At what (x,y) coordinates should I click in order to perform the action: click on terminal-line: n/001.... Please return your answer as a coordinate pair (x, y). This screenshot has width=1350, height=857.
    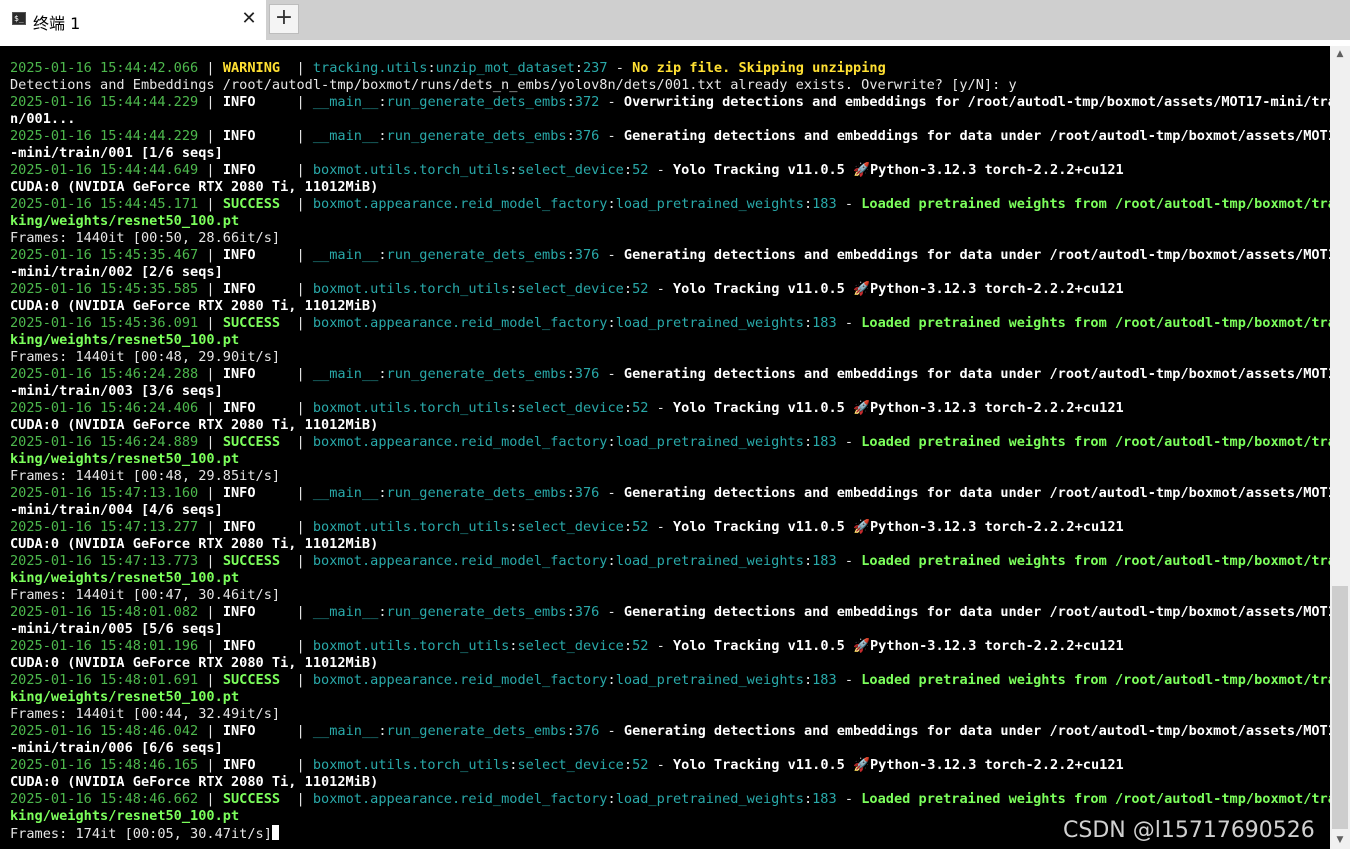
    Looking at the image, I should click on (670, 119).